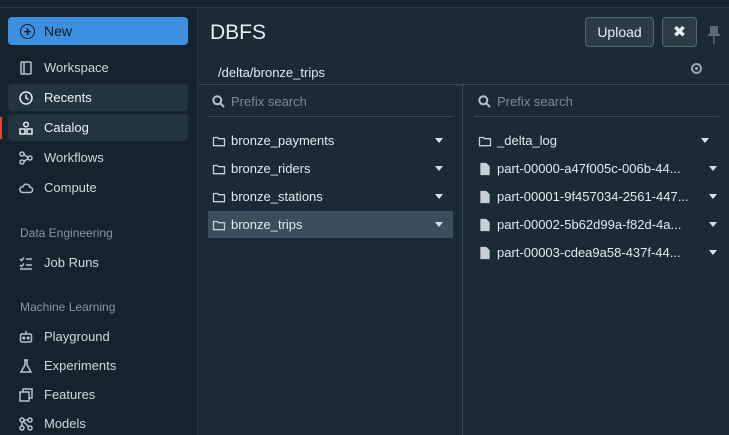  I want to click on catalog-icon, so click(26, 128).